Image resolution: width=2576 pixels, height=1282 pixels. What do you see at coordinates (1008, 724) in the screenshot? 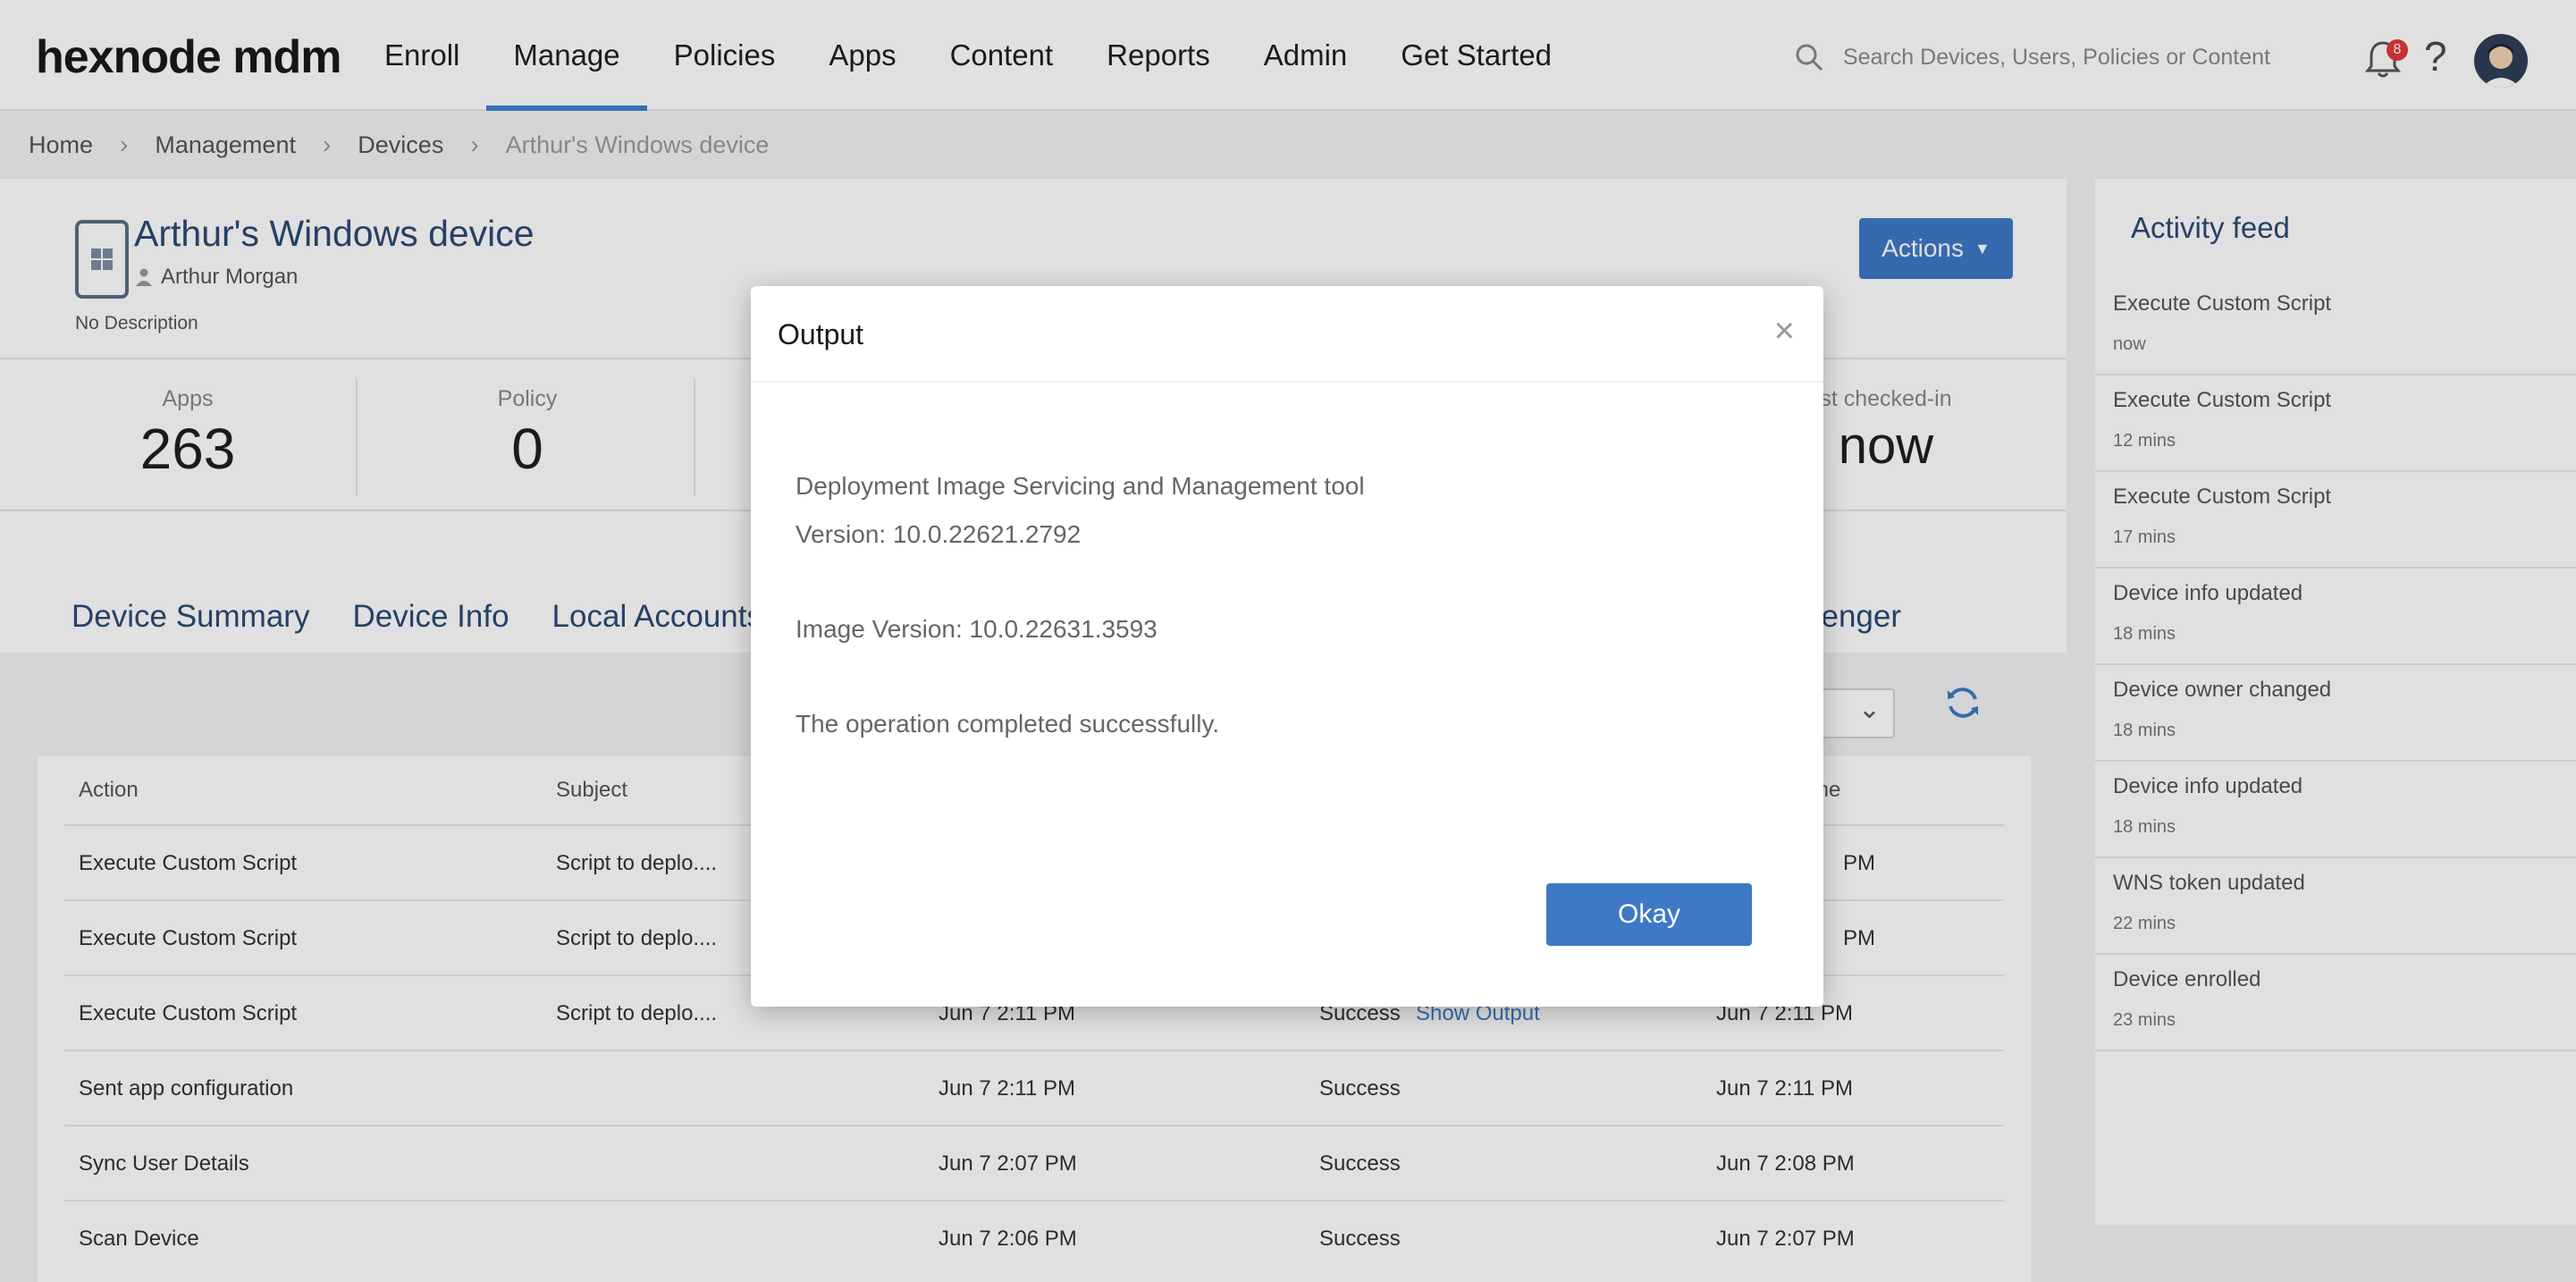
I see `output-line-4: The operation completed successfully.` at bounding box center [1008, 724].